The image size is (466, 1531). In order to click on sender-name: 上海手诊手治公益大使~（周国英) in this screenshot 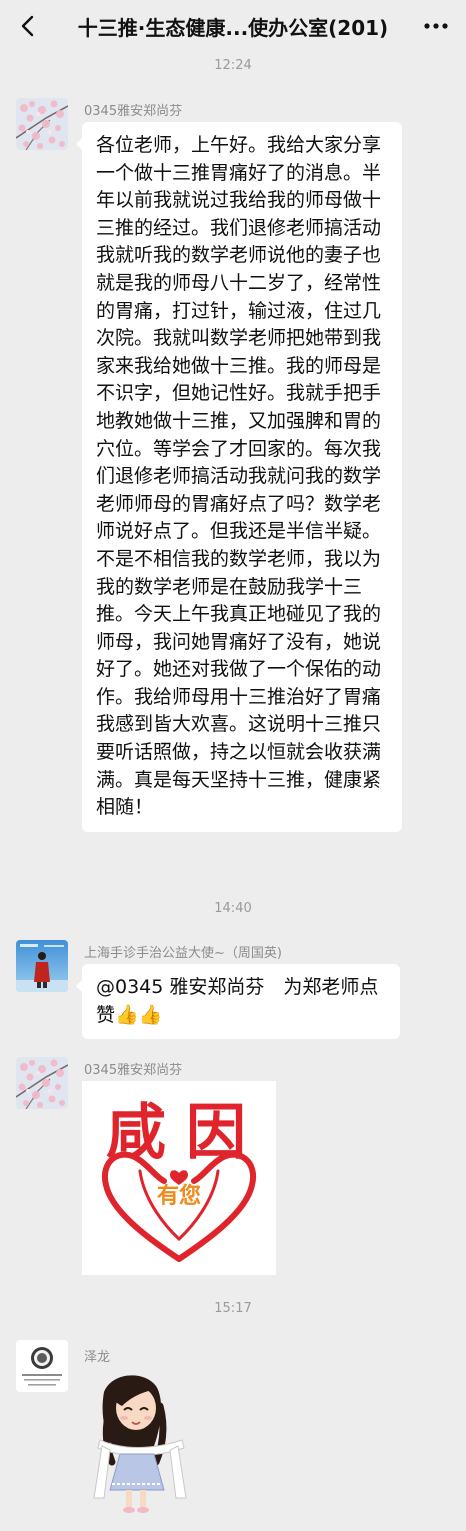, I will do `click(183, 953)`.